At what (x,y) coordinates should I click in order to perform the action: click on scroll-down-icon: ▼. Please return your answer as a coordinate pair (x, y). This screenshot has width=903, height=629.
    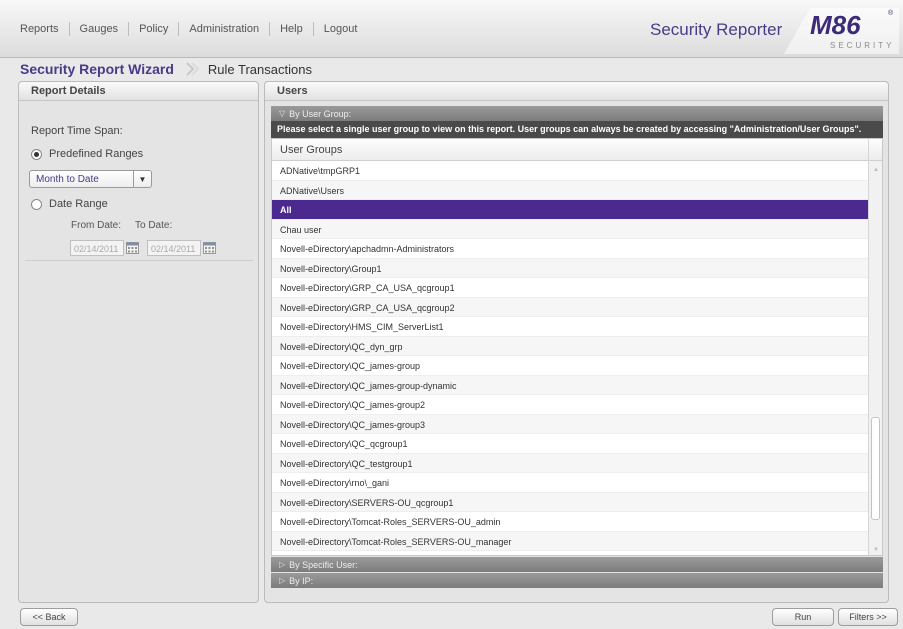
    Looking at the image, I should click on (876, 550).